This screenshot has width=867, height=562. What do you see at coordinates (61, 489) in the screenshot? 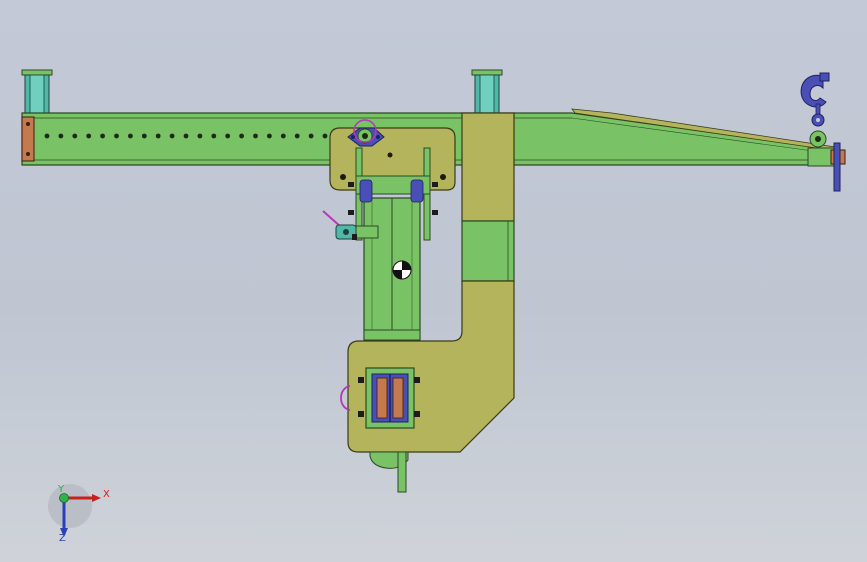
I see `triad-y-label: Y` at bounding box center [61, 489].